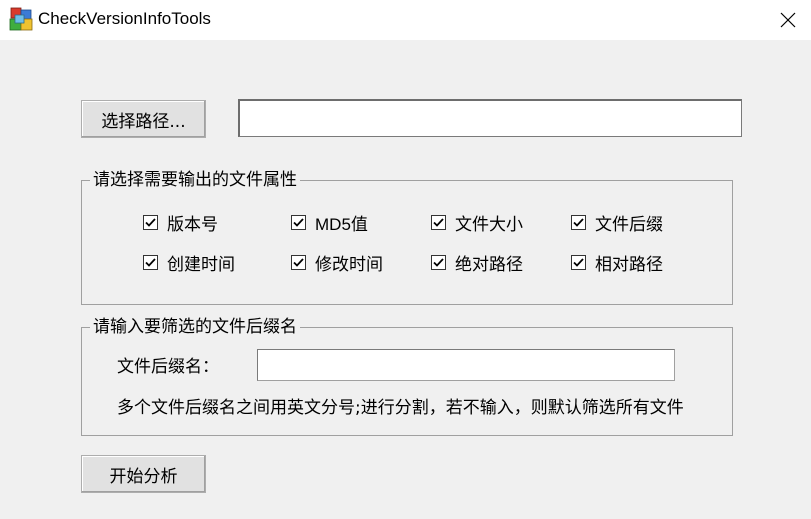 The image size is (811, 519). What do you see at coordinates (168, 367) in the screenshot?
I see `suffix-field-label: 文件后缀名：` at bounding box center [168, 367].